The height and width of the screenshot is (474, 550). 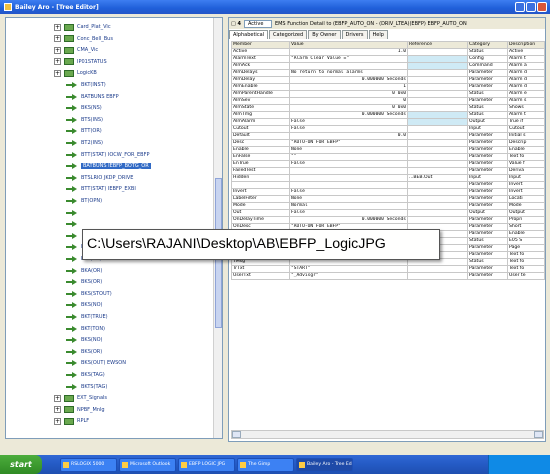 I want to click on table-row: AlmAck Command Alarm a, so click(x=388, y=66).